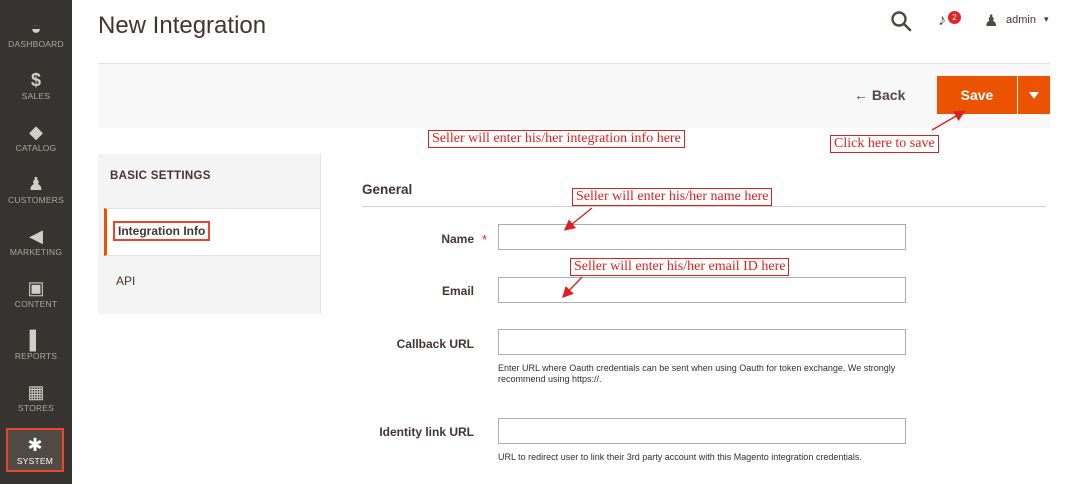  What do you see at coordinates (764, 204) in the screenshot?
I see `annotation-arrows` at bounding box center [764, 204].